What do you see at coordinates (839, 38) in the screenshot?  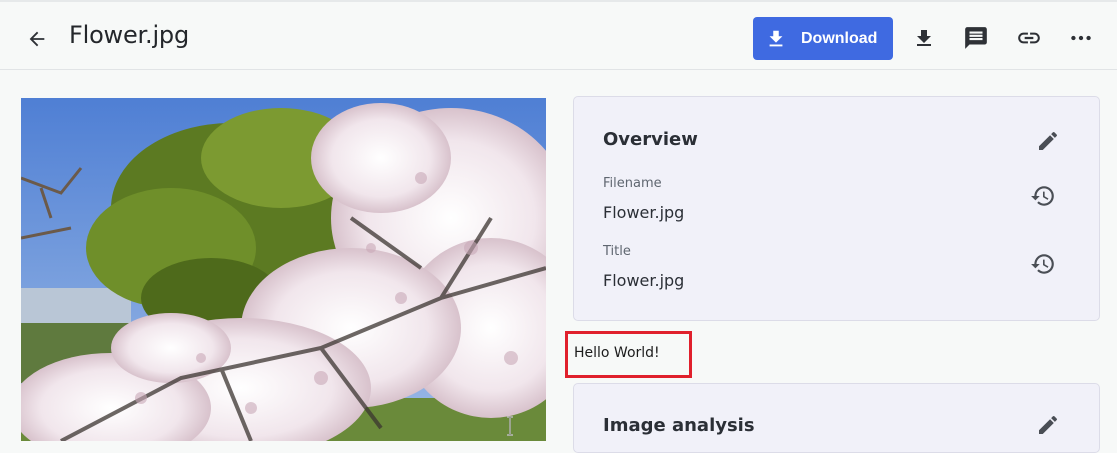 I see `download-label: Download` at bounding box center [839, 38].